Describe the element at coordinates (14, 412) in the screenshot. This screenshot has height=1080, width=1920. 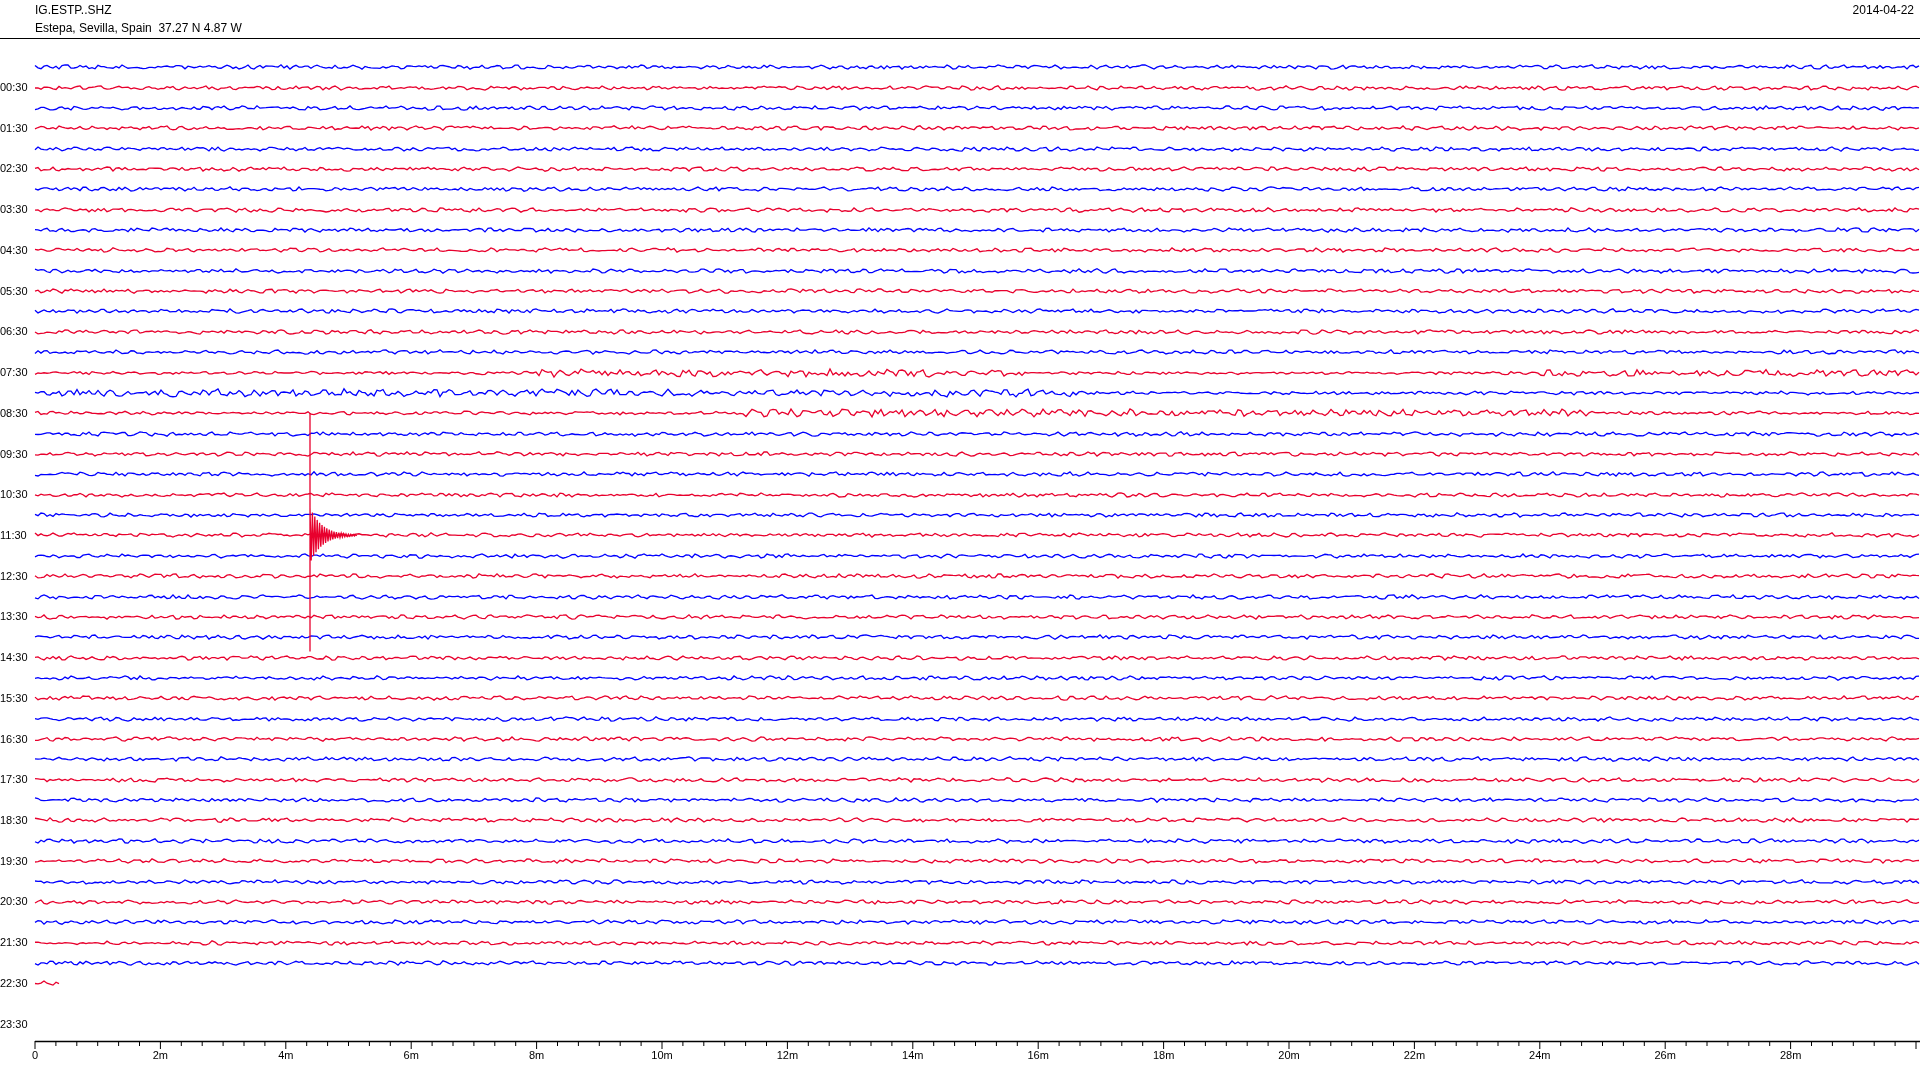
I see `hour-label: 08:30` at that location.